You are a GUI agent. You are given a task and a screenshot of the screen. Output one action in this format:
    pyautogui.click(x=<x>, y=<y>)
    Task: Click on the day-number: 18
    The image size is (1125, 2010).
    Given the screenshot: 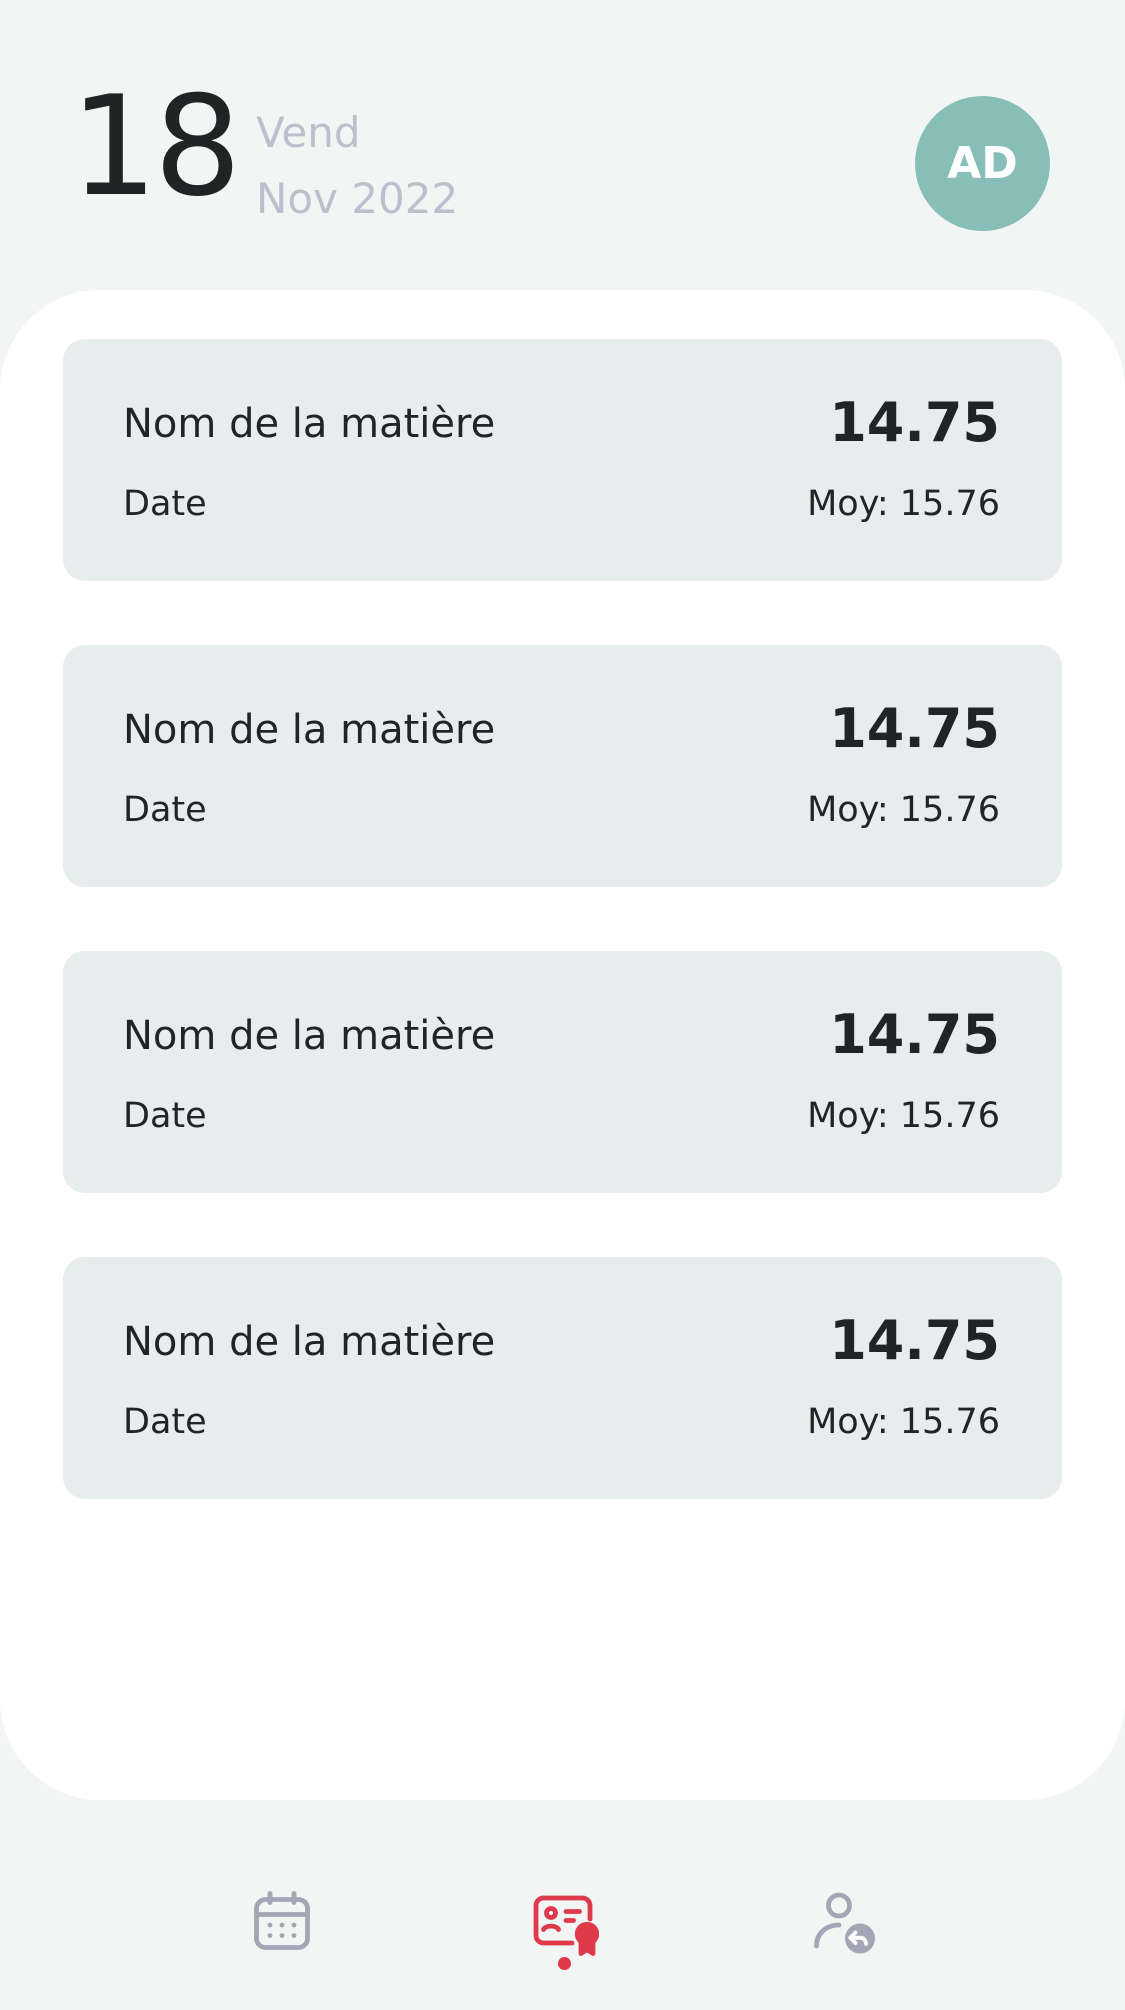 What is the action you would take?
    pyautogui.click(x=156, y=146)
    